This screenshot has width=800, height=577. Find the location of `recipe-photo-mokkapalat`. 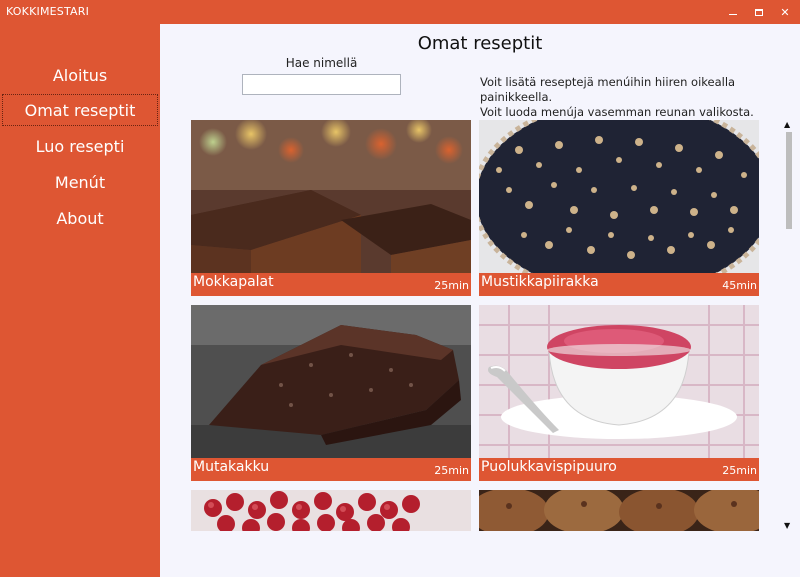

recipe-photo-mokkapalat is located at coordinates (331, 196).